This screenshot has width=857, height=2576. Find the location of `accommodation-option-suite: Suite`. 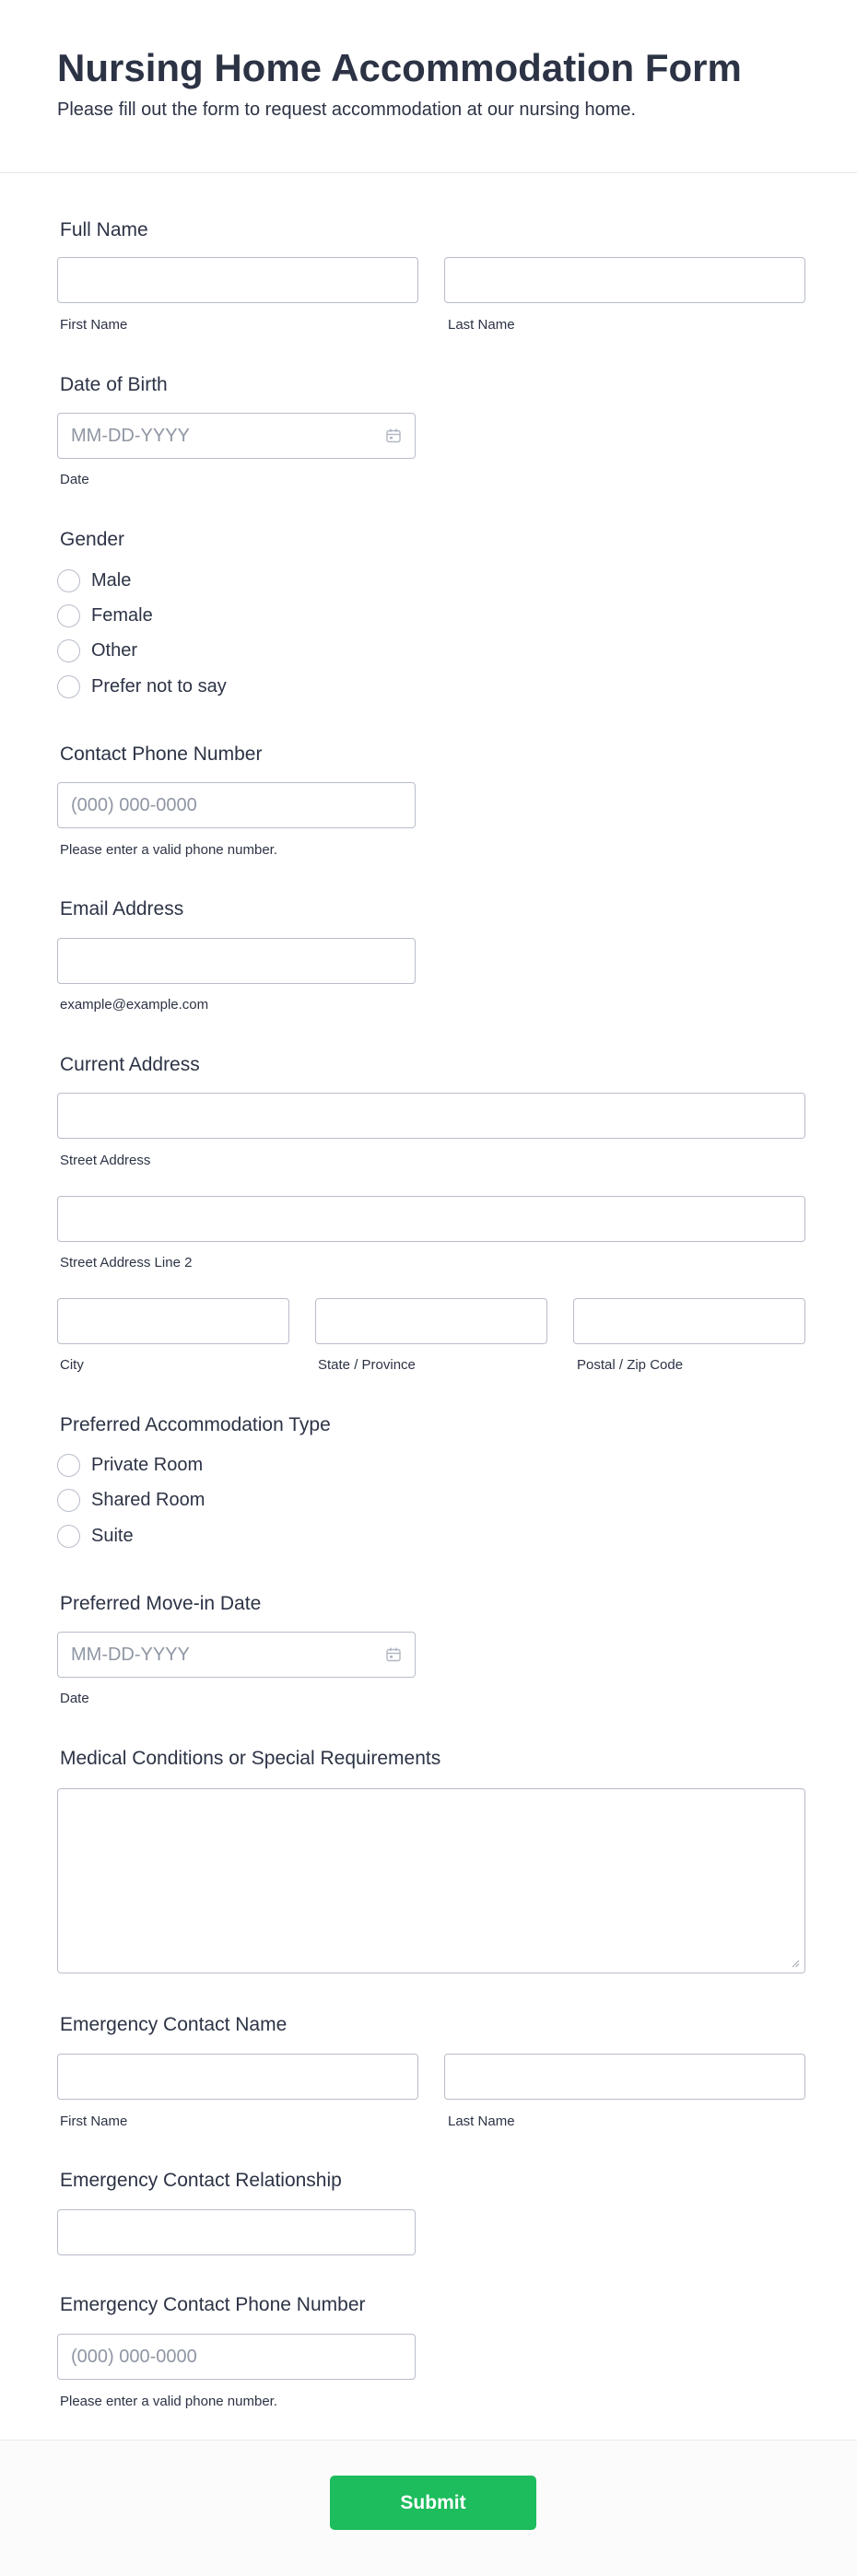

accommodation-option-suite: Suite is located at coordinates (95, 1536).